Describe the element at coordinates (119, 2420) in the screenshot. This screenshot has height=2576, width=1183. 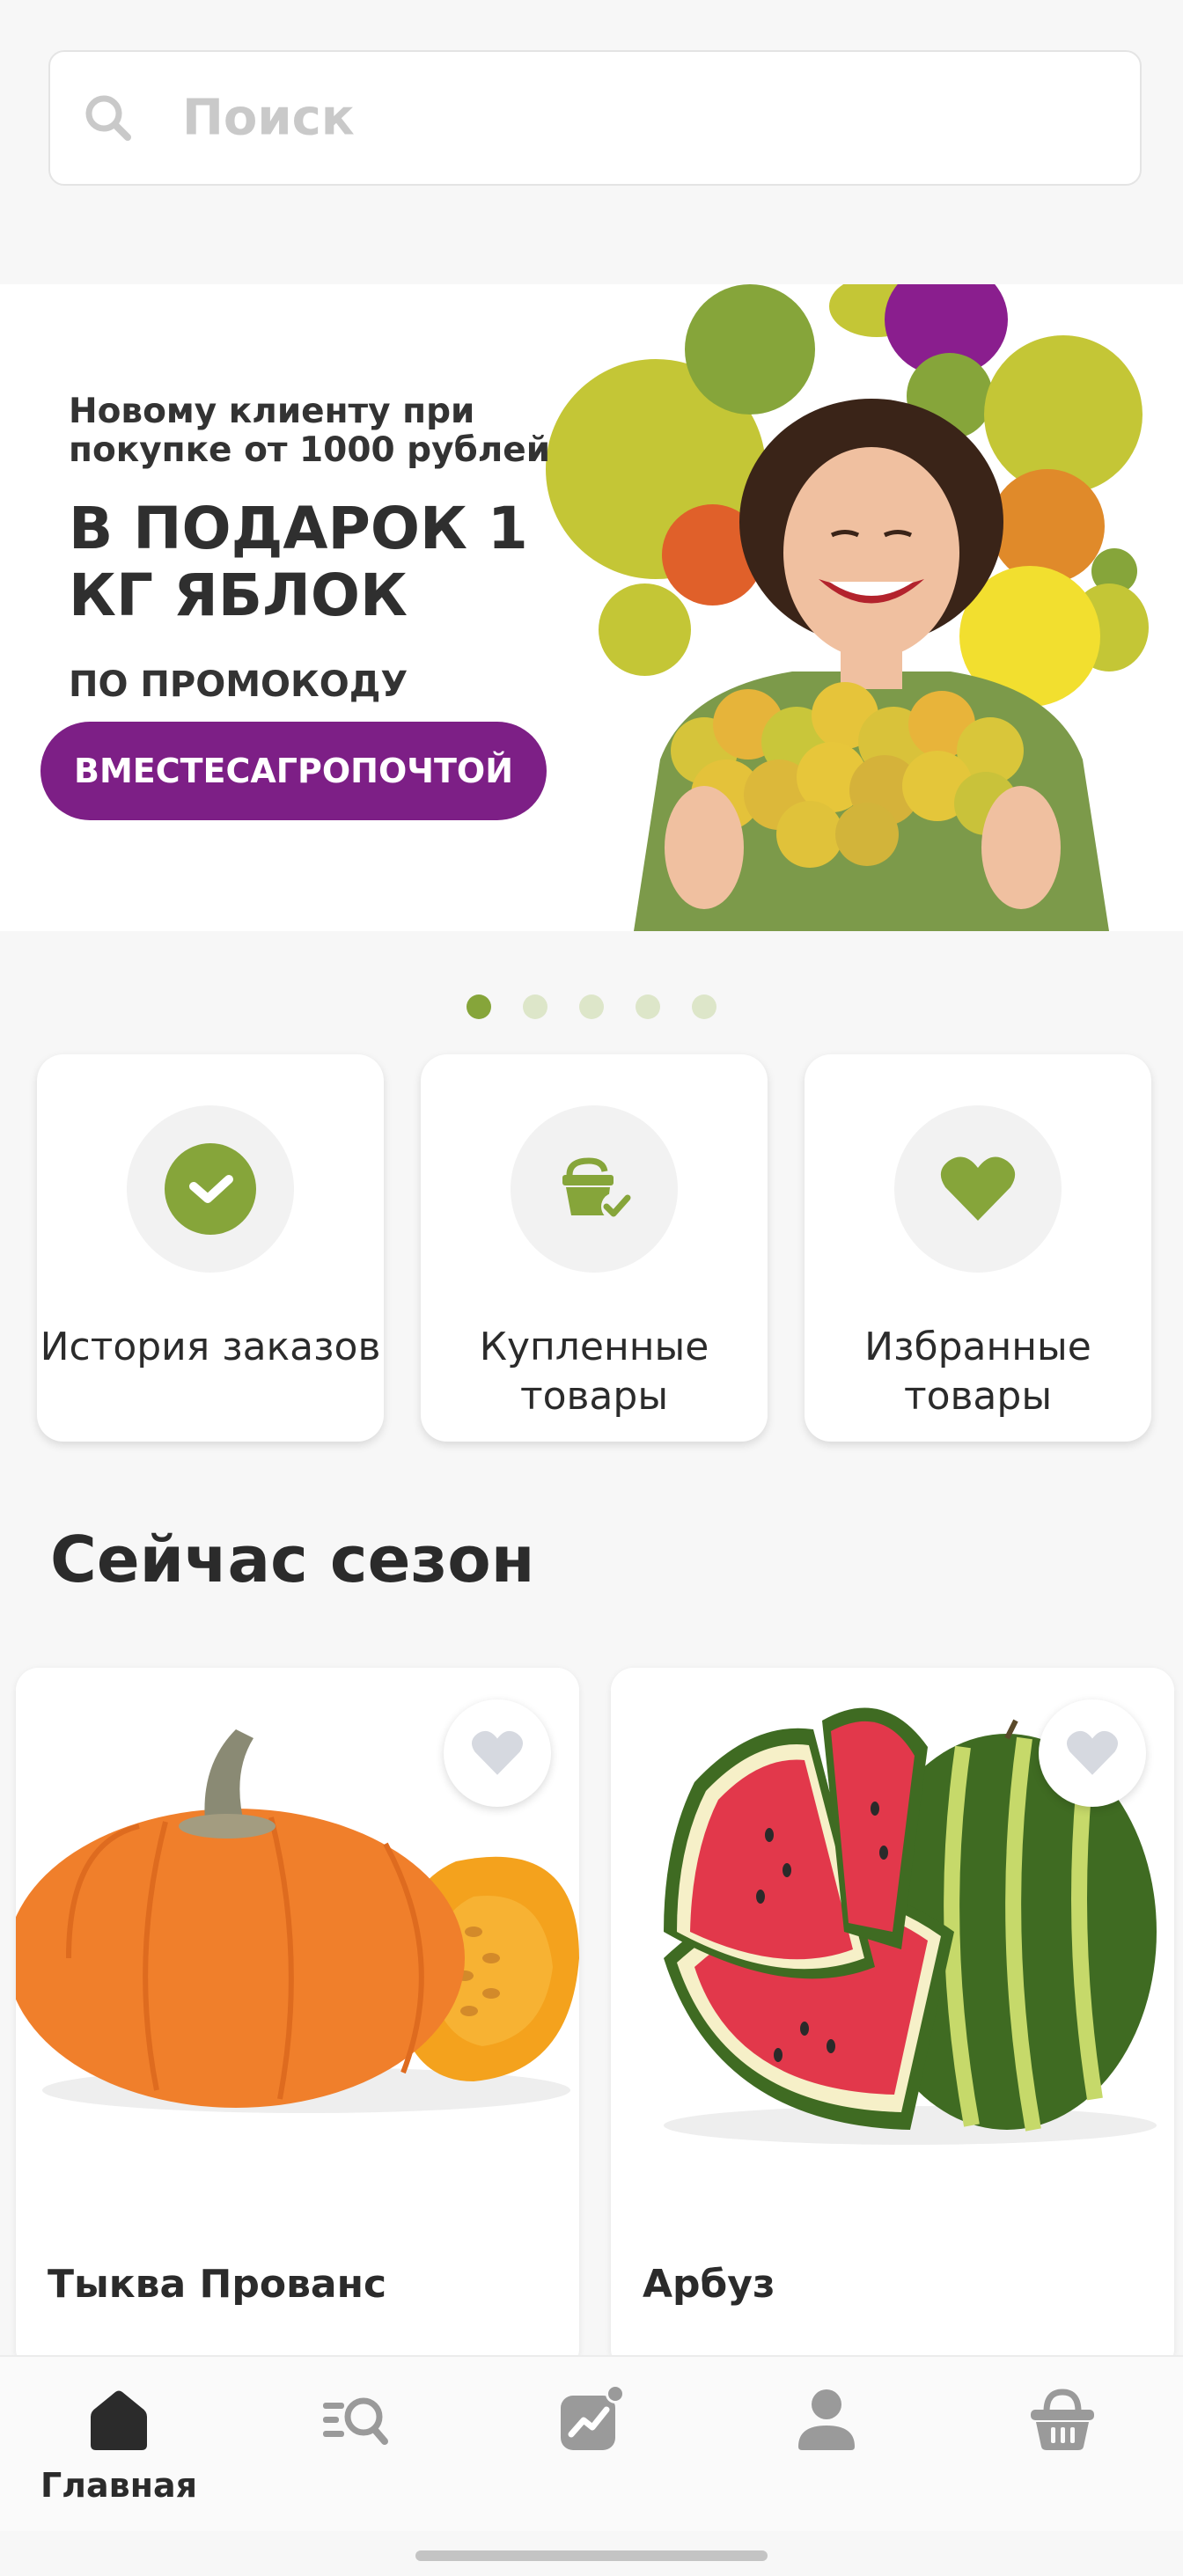
I see `home-icon` at that location.